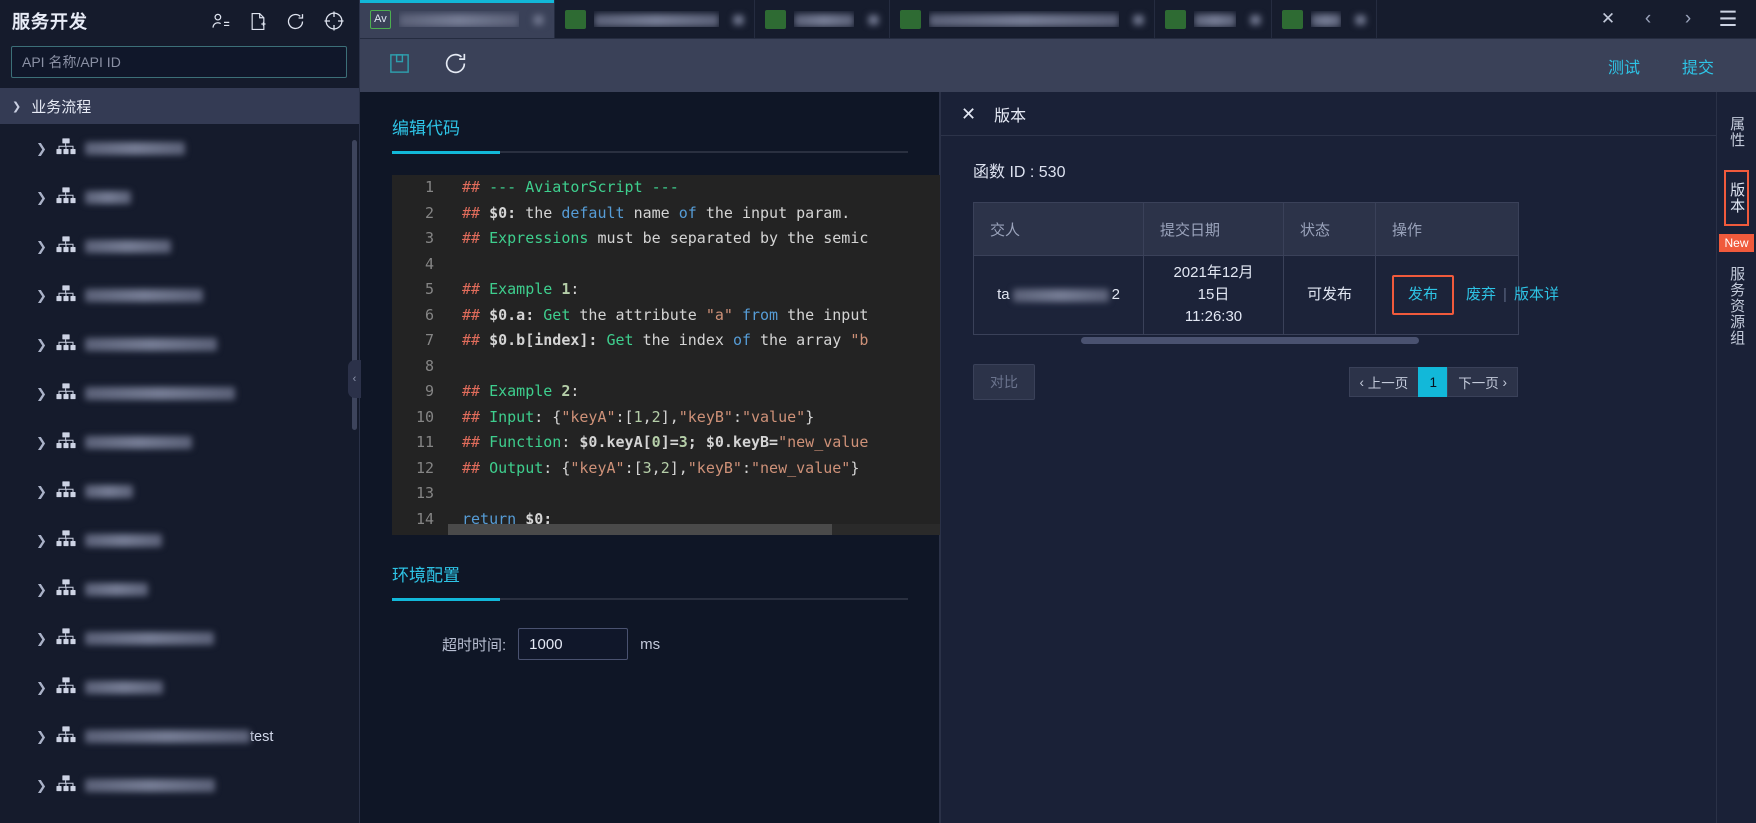 The height and width of the screenshot is (823, 1756). What do you see at coordinates (399, 66) in the screenshot?
I see `save-icon` at bounding box center [399, 66].